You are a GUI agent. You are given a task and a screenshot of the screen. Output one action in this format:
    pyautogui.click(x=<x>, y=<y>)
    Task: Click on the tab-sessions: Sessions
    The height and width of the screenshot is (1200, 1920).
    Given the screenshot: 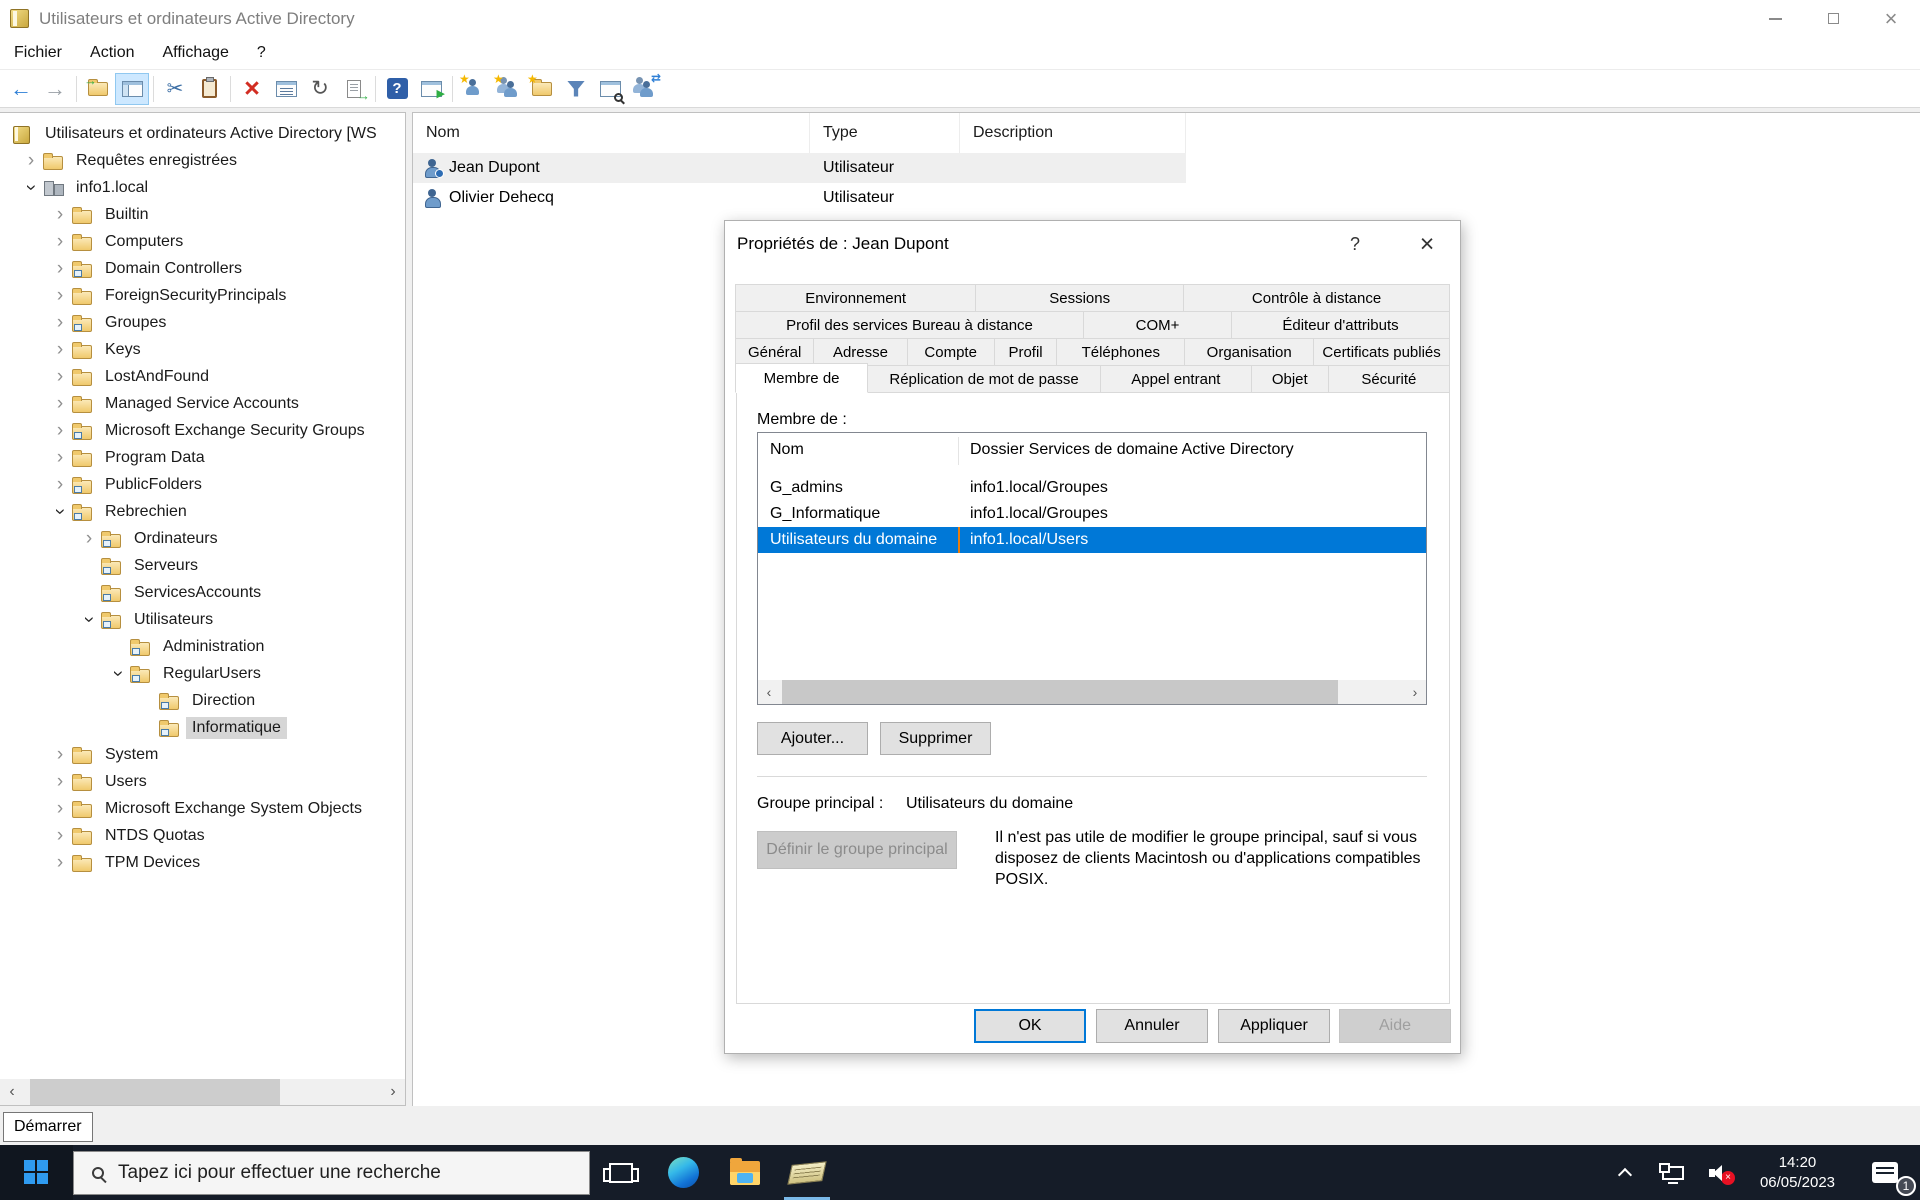 What is the action you would take?
    pyautogui.click(x=1080, y=298)
    